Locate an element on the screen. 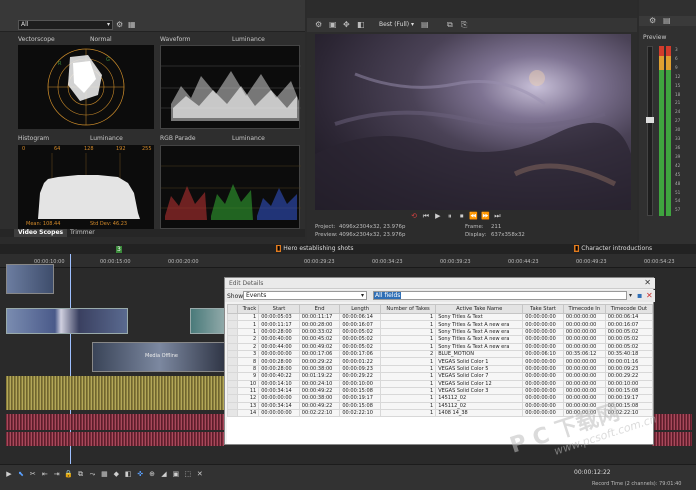 The width and height of the screenshot is (696, 490). table-cell: 00:00:01:16 is located at coordinates (628, 361).